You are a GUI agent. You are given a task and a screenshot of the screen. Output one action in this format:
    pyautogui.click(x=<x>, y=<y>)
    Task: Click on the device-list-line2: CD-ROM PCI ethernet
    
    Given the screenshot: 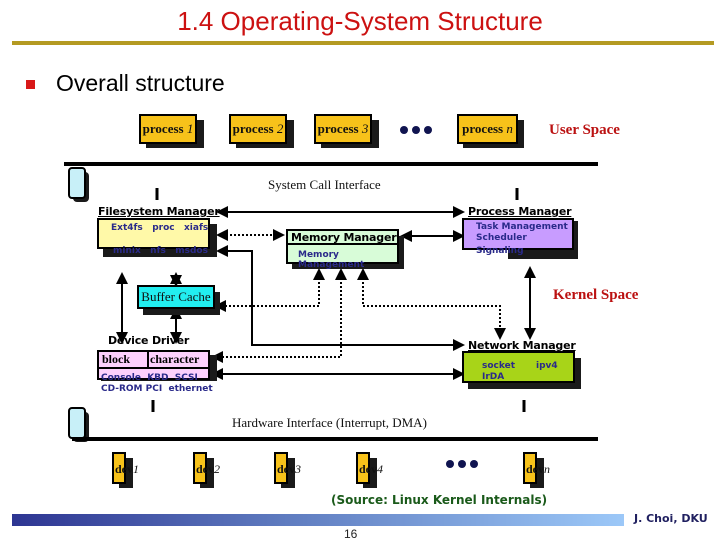 What is the action you would take?
    pyautogui.click(x=157, y=389)
    